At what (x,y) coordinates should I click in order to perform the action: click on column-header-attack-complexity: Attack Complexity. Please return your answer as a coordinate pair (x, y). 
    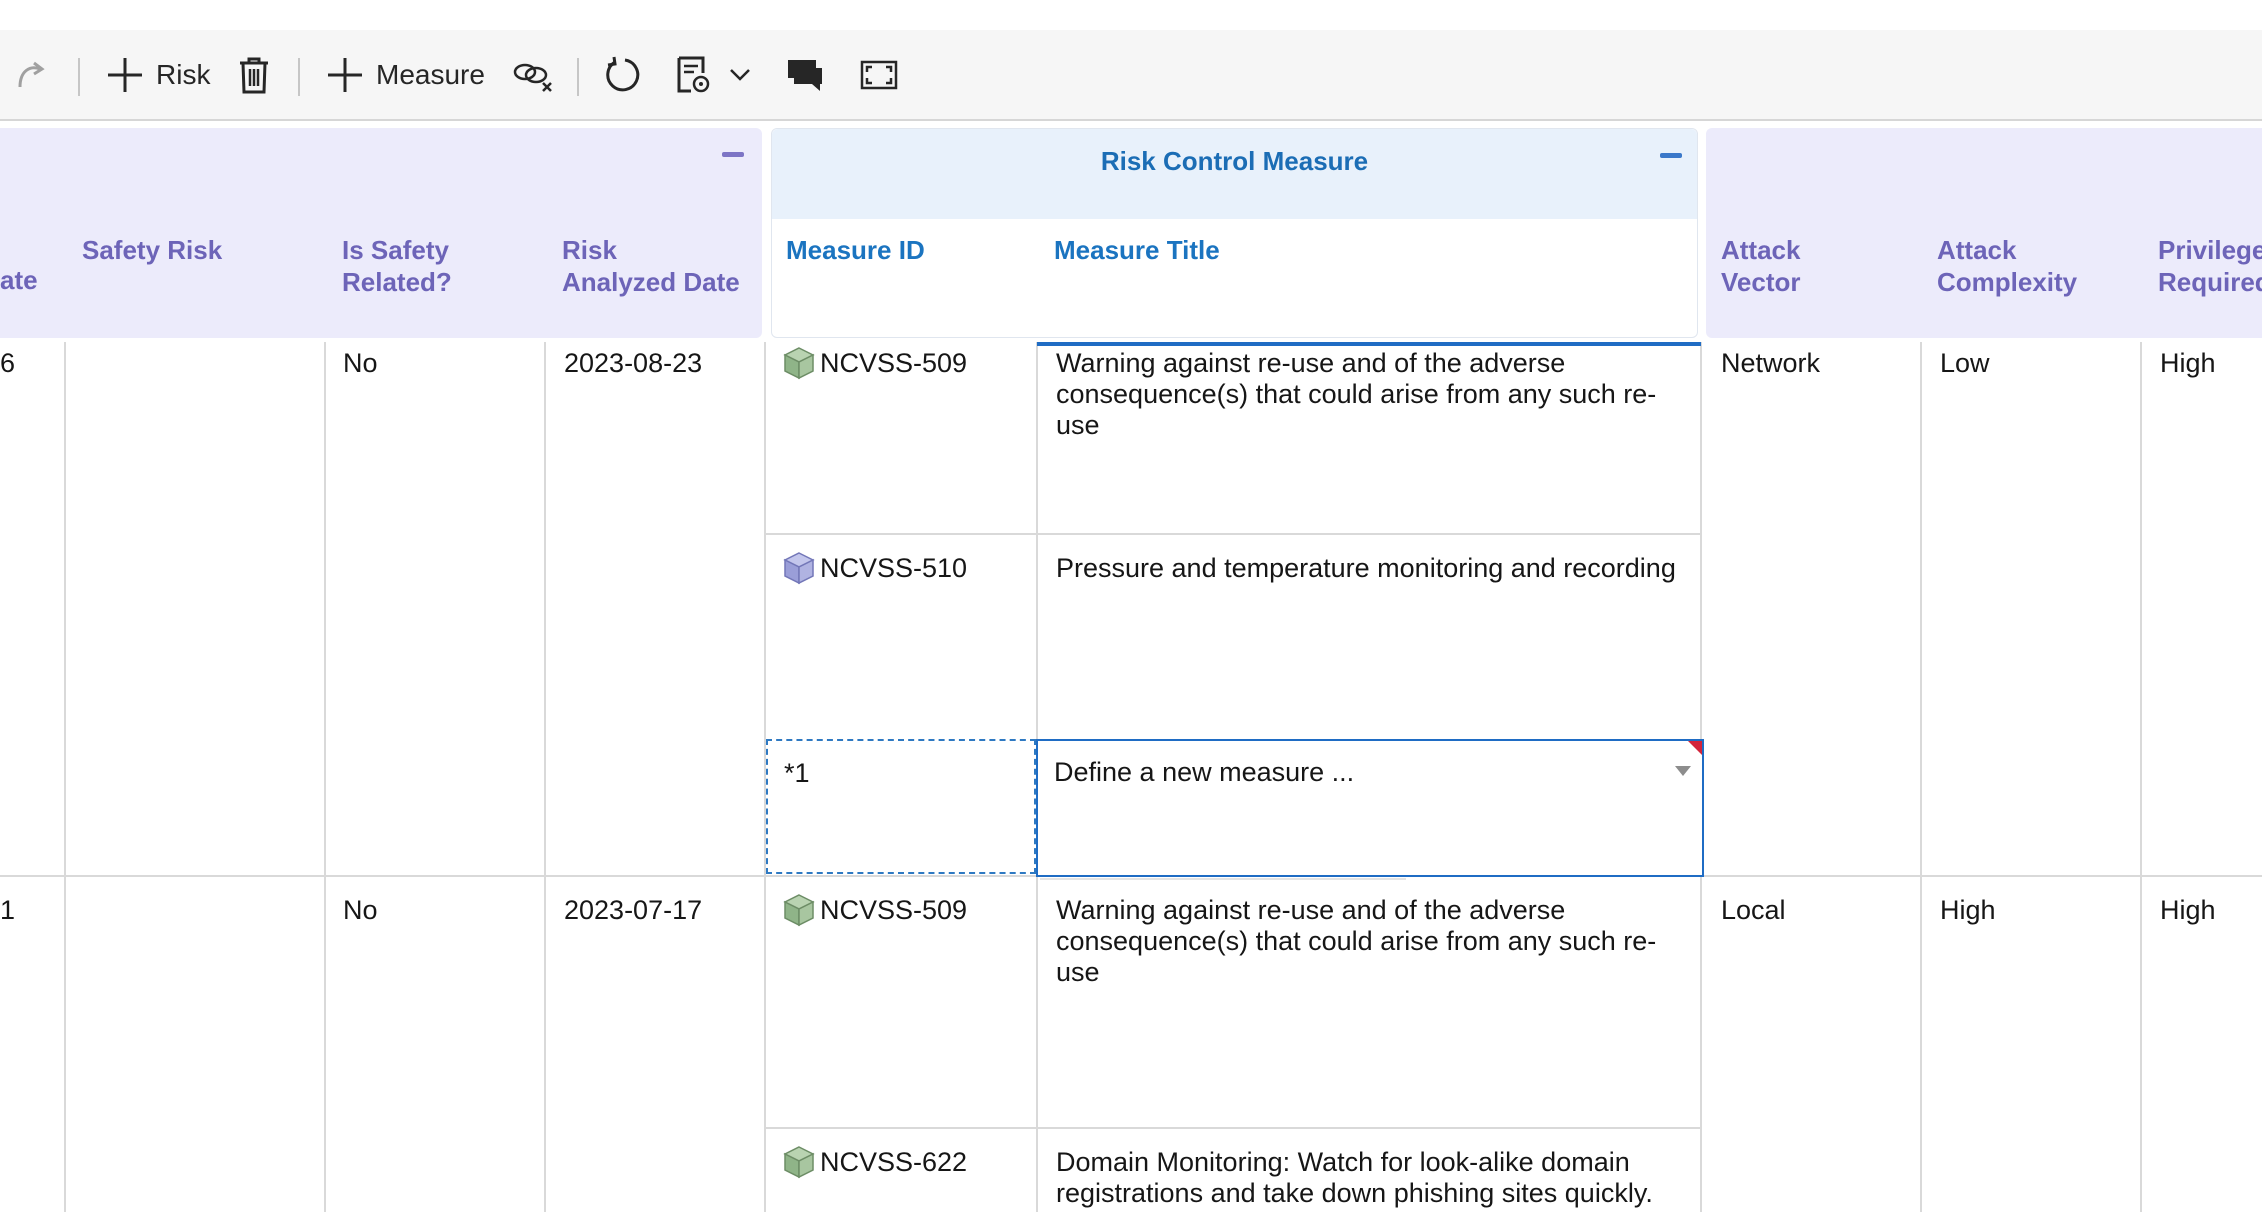
    Looking at the image, I should click on (2007, 266).